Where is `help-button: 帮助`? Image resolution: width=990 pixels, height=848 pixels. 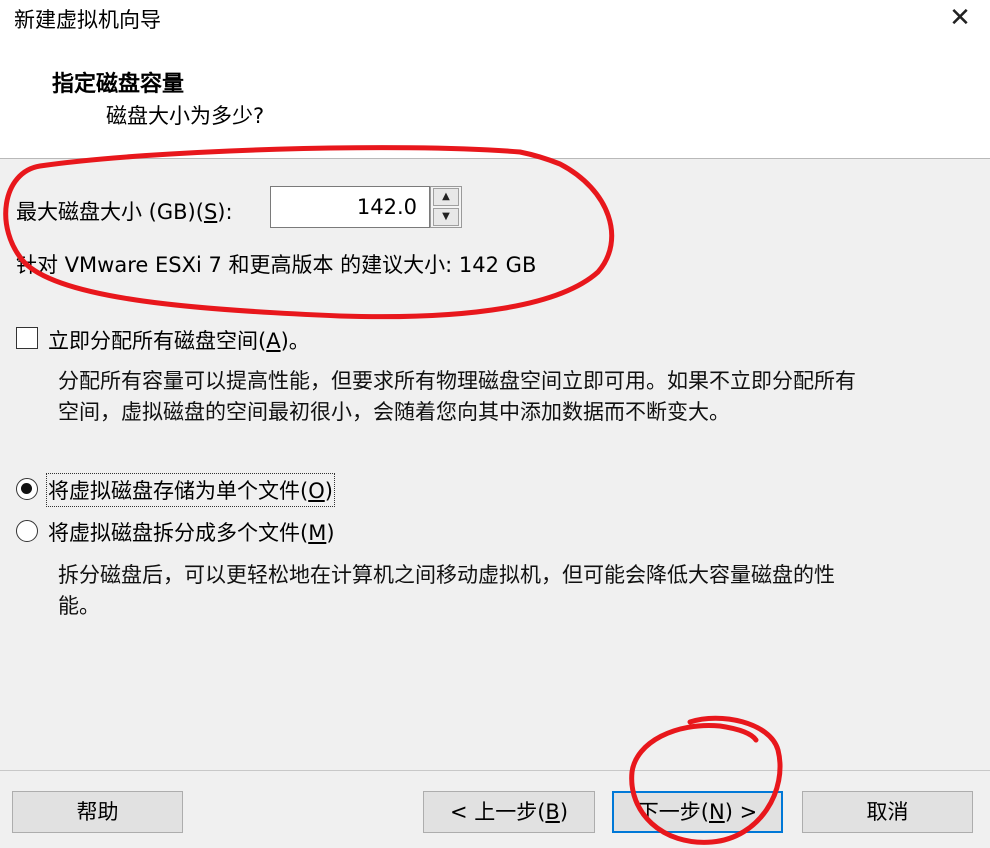 help-button: 帮助 is located at coordinates (97, 812).